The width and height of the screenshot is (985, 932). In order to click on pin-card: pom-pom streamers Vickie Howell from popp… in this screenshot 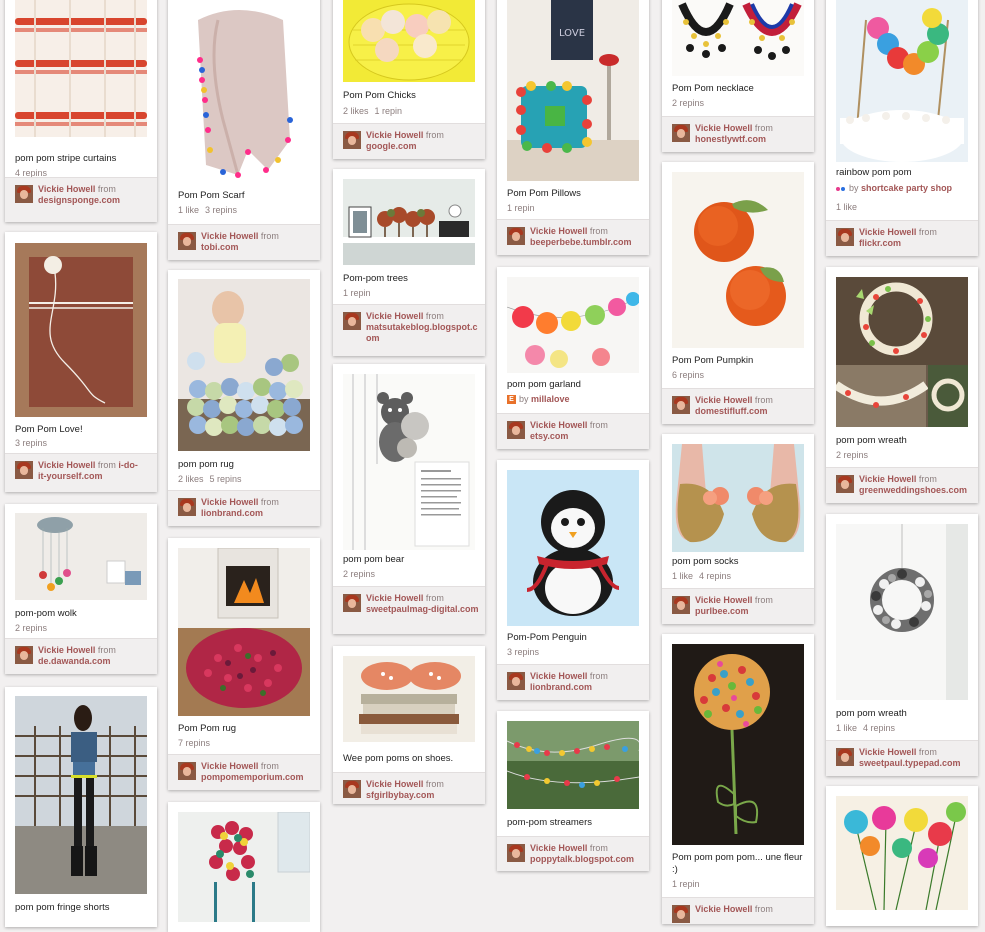, I will do `click(573, 791)`.